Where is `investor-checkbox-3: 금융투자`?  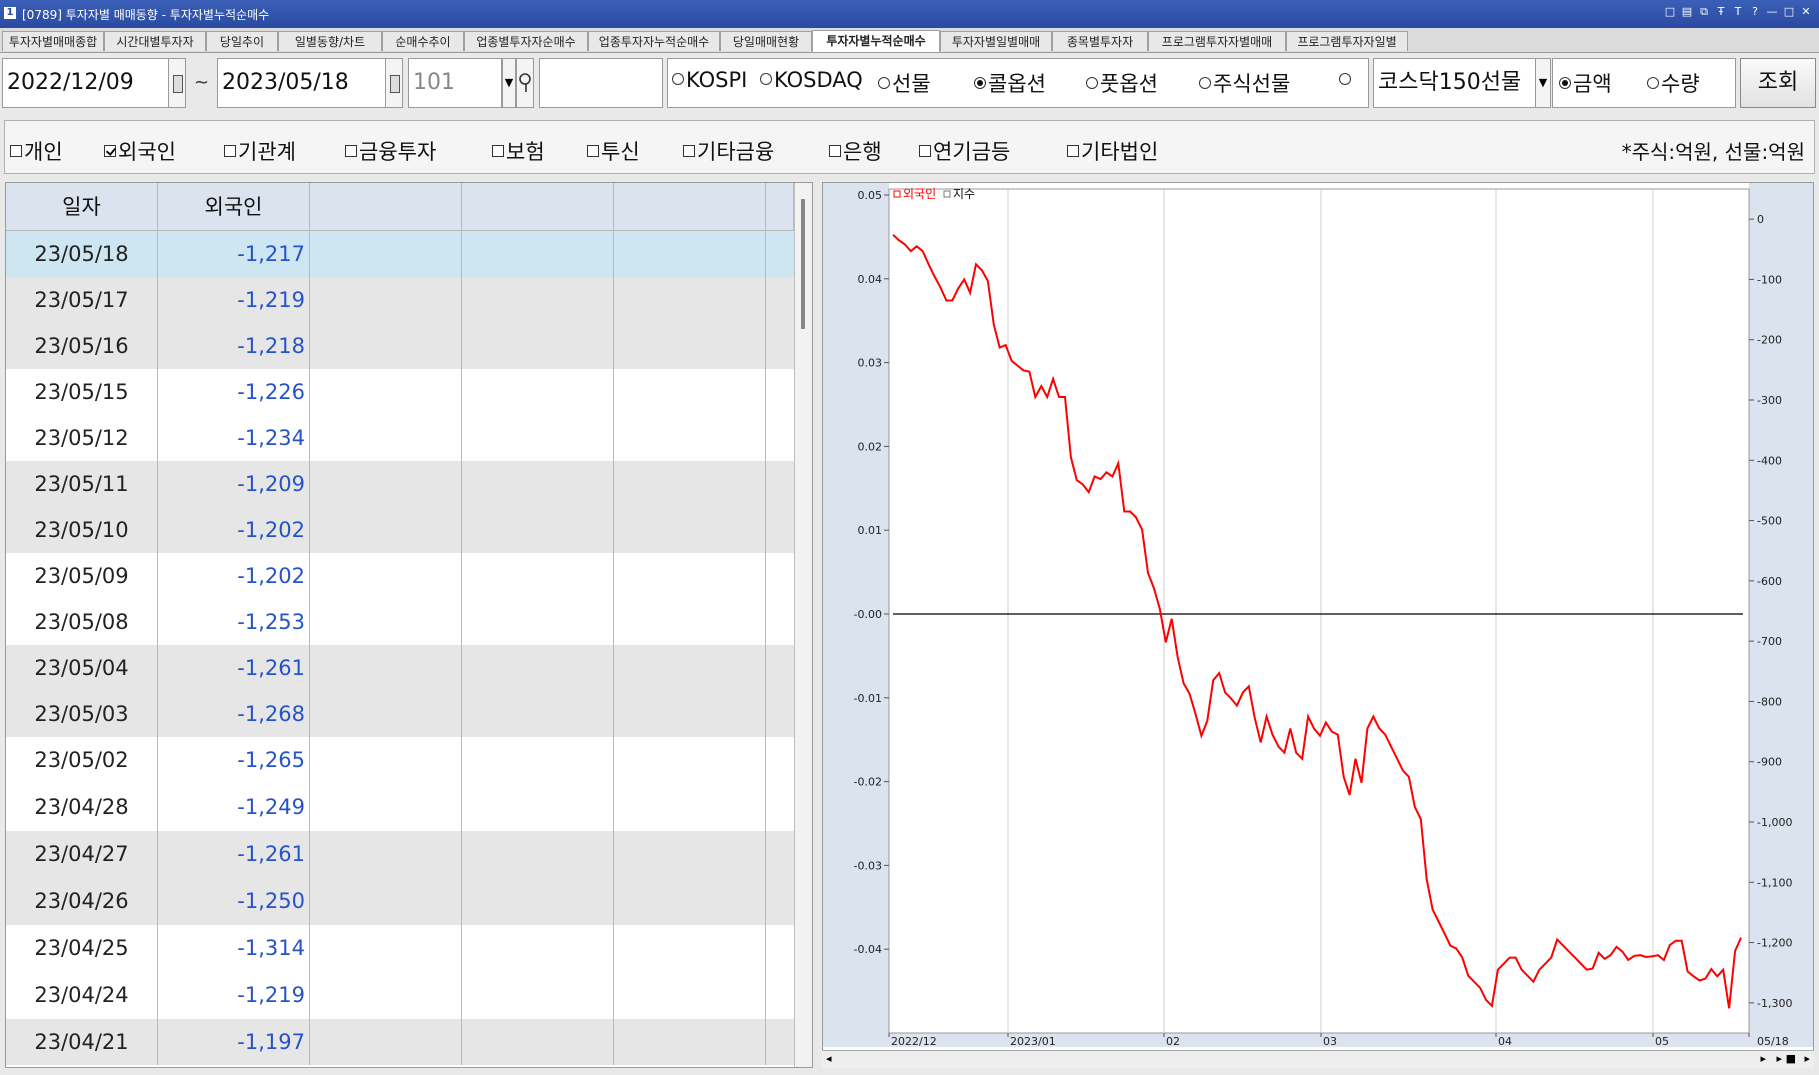 investor-checkbox-3: 금융투자 is located at coordinates (390, 151).